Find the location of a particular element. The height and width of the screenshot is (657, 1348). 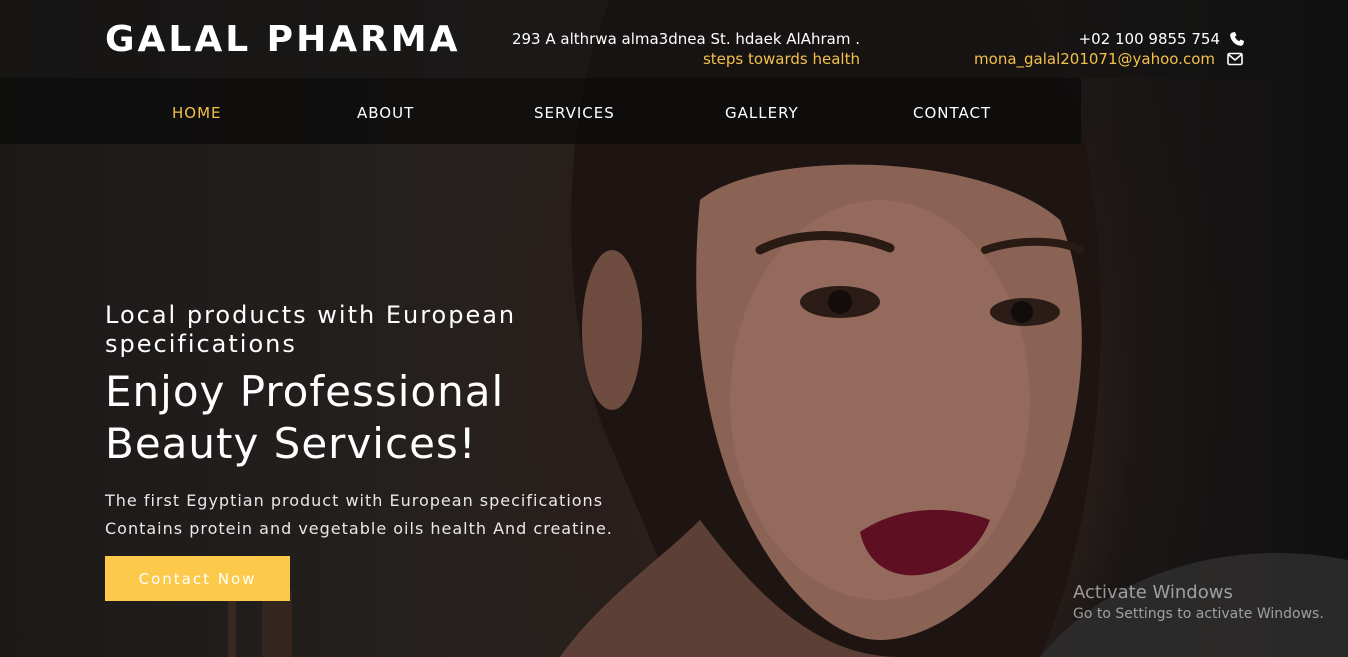

header-tagline: steps towards health is located at coordinates (781, 59).